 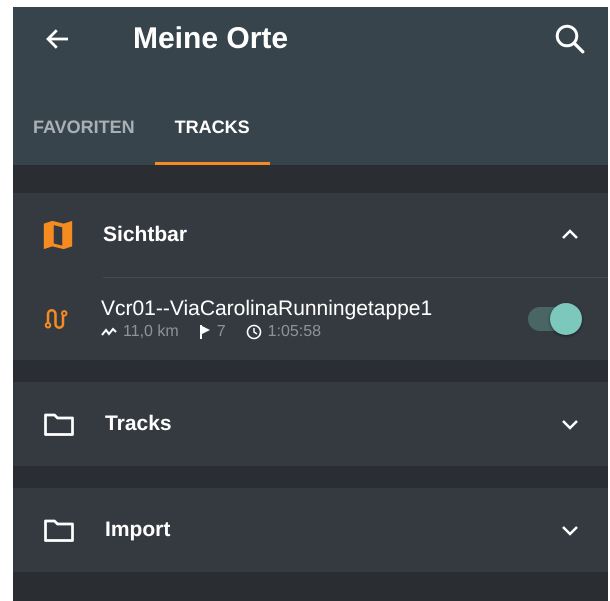 What do you see at coordinates (221, 332) in the screenshot?
I see `waypoint-count: 7` at bounding box center [221, 332].